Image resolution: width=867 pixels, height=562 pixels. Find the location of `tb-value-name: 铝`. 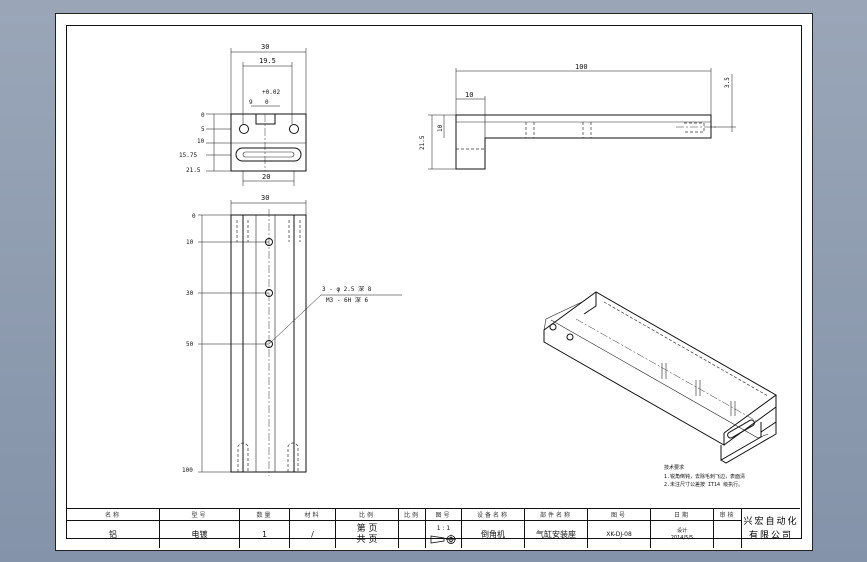

tb-value-name: 铝 is located at coordinates (113, 534).